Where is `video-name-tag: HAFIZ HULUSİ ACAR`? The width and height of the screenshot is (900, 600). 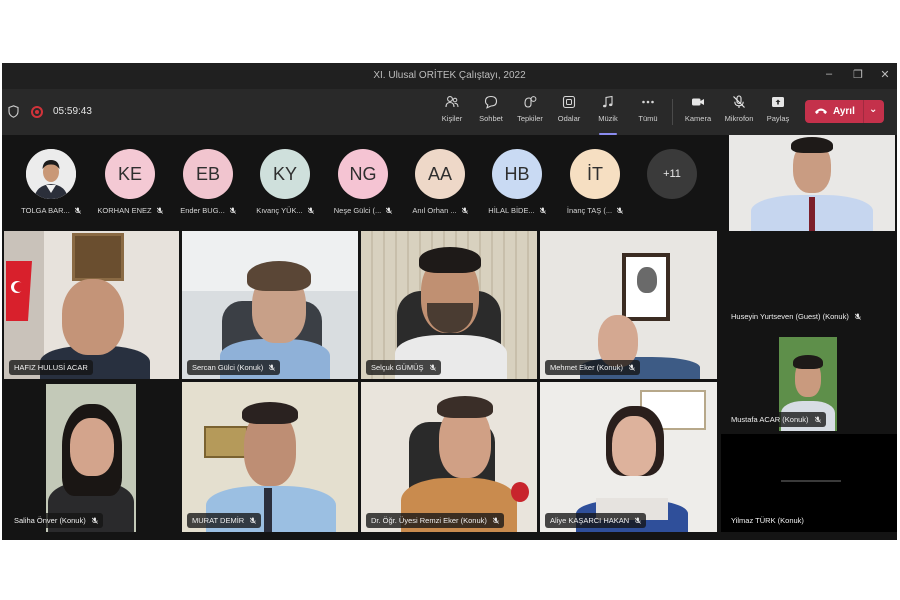
video-name-tag: HAFIZ HULUSİ ACAR is located at coordinates (51, 367).